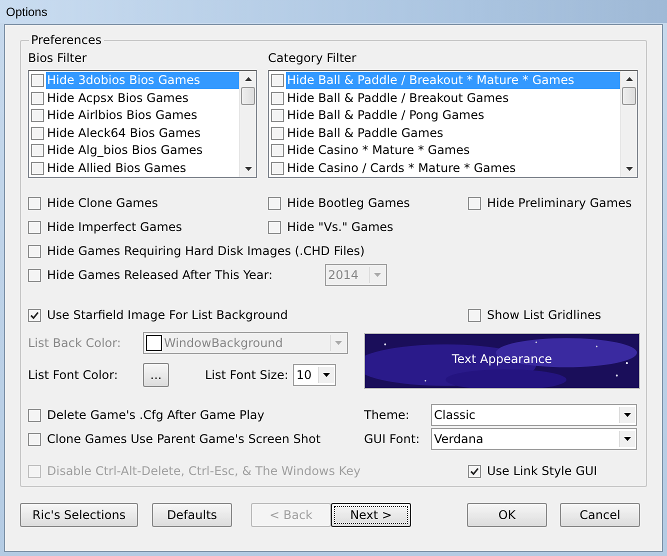 The image size is (667, 556). Describe the element at coordinates (142, 98) in the screenshot. I see `list-item: Hide Acpsx Bios Games` at that location.